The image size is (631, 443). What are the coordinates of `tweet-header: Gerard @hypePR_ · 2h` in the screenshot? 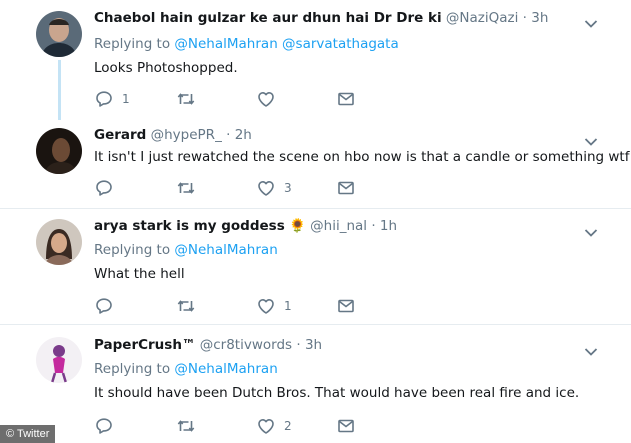 It's located at (173, 135).